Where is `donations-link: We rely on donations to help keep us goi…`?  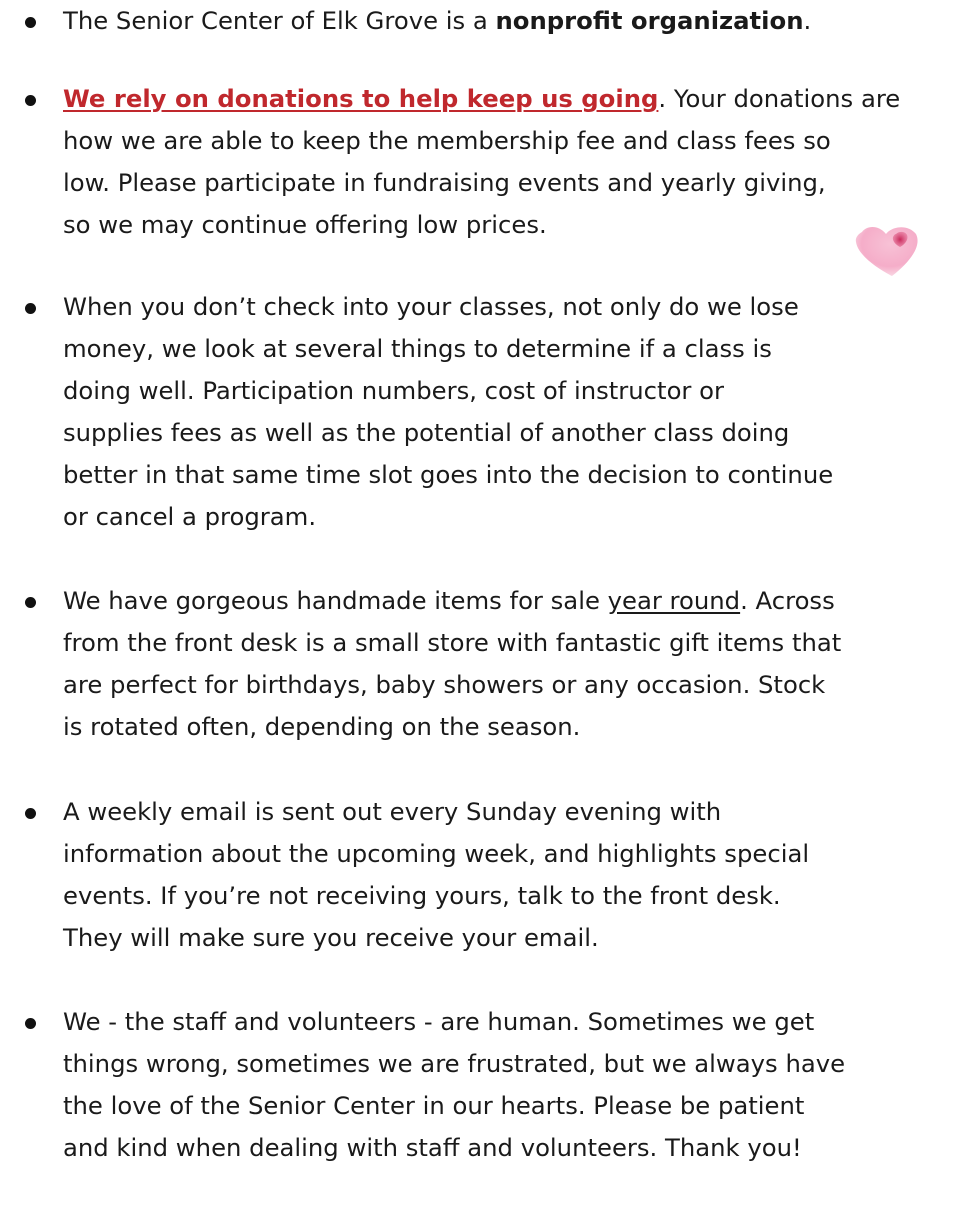
donations-link: We rely on donations to help keep us goi… is located at coordinates (360, 98).